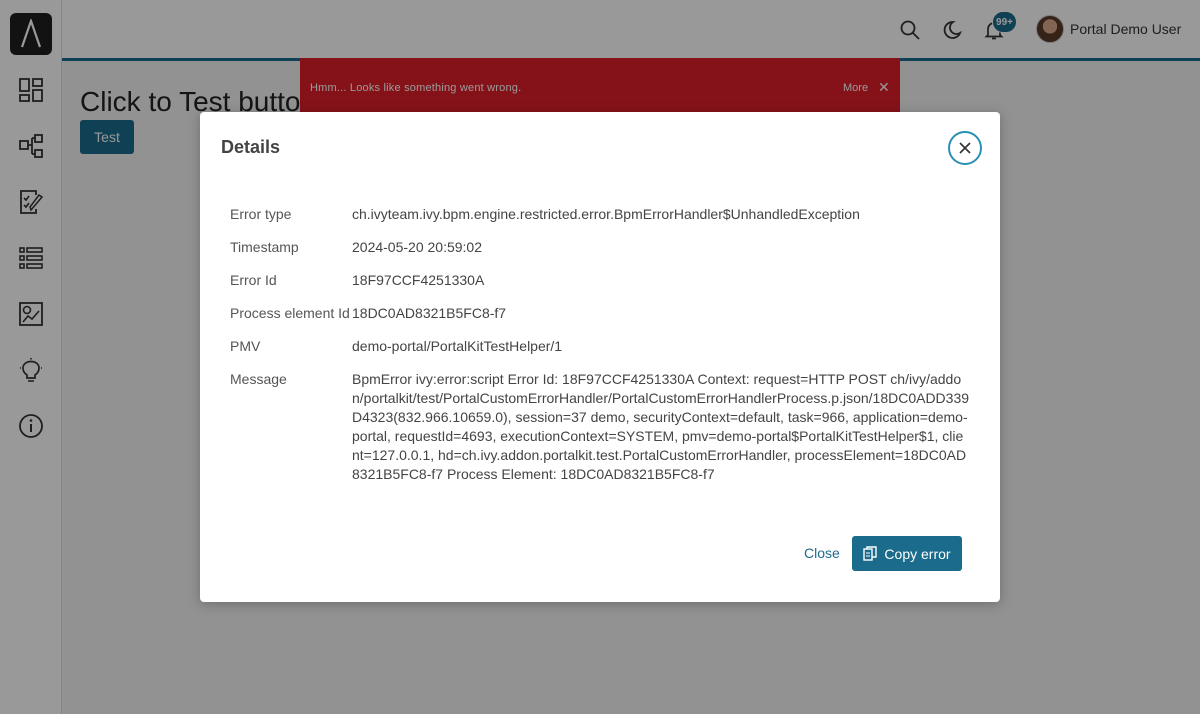  I want to click on detail-value: 18F97CCF4251330A, so click(418, 280).